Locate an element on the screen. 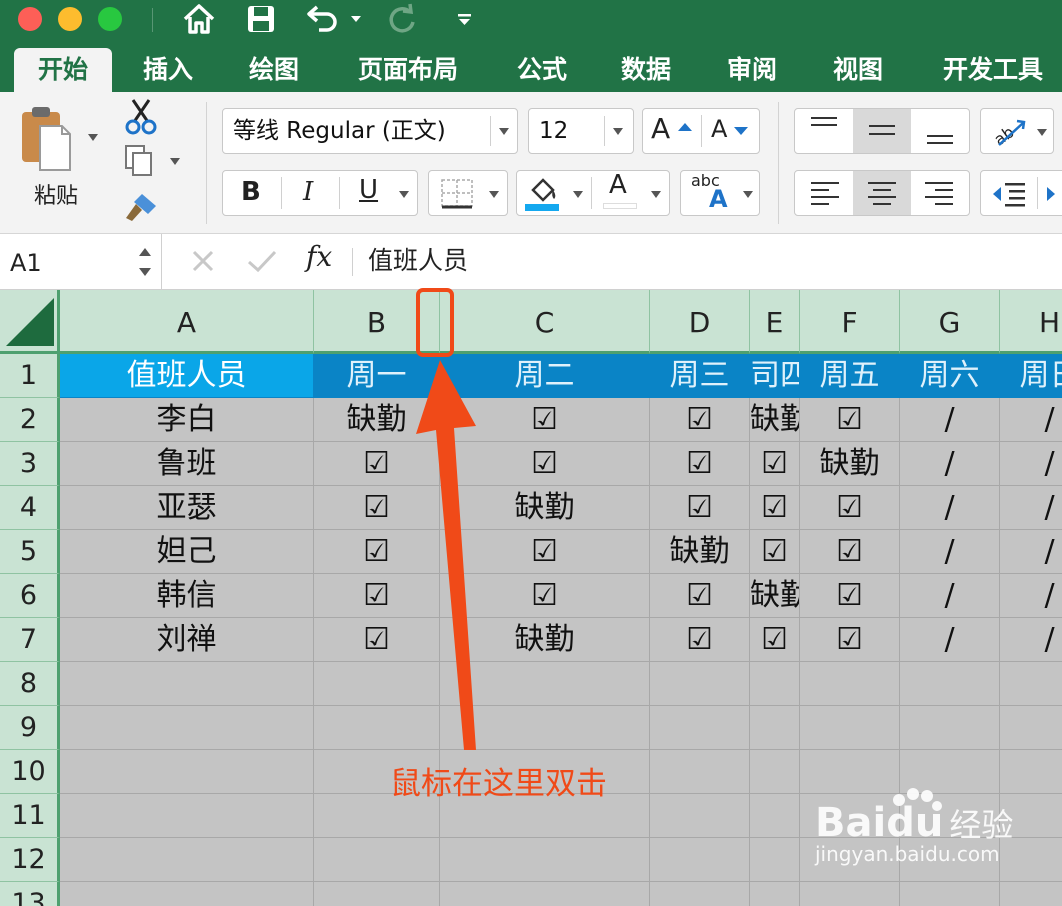 The height and width of the screenshot is (906, 1062). cell-h2: / is located at coordinates (1031, 420).